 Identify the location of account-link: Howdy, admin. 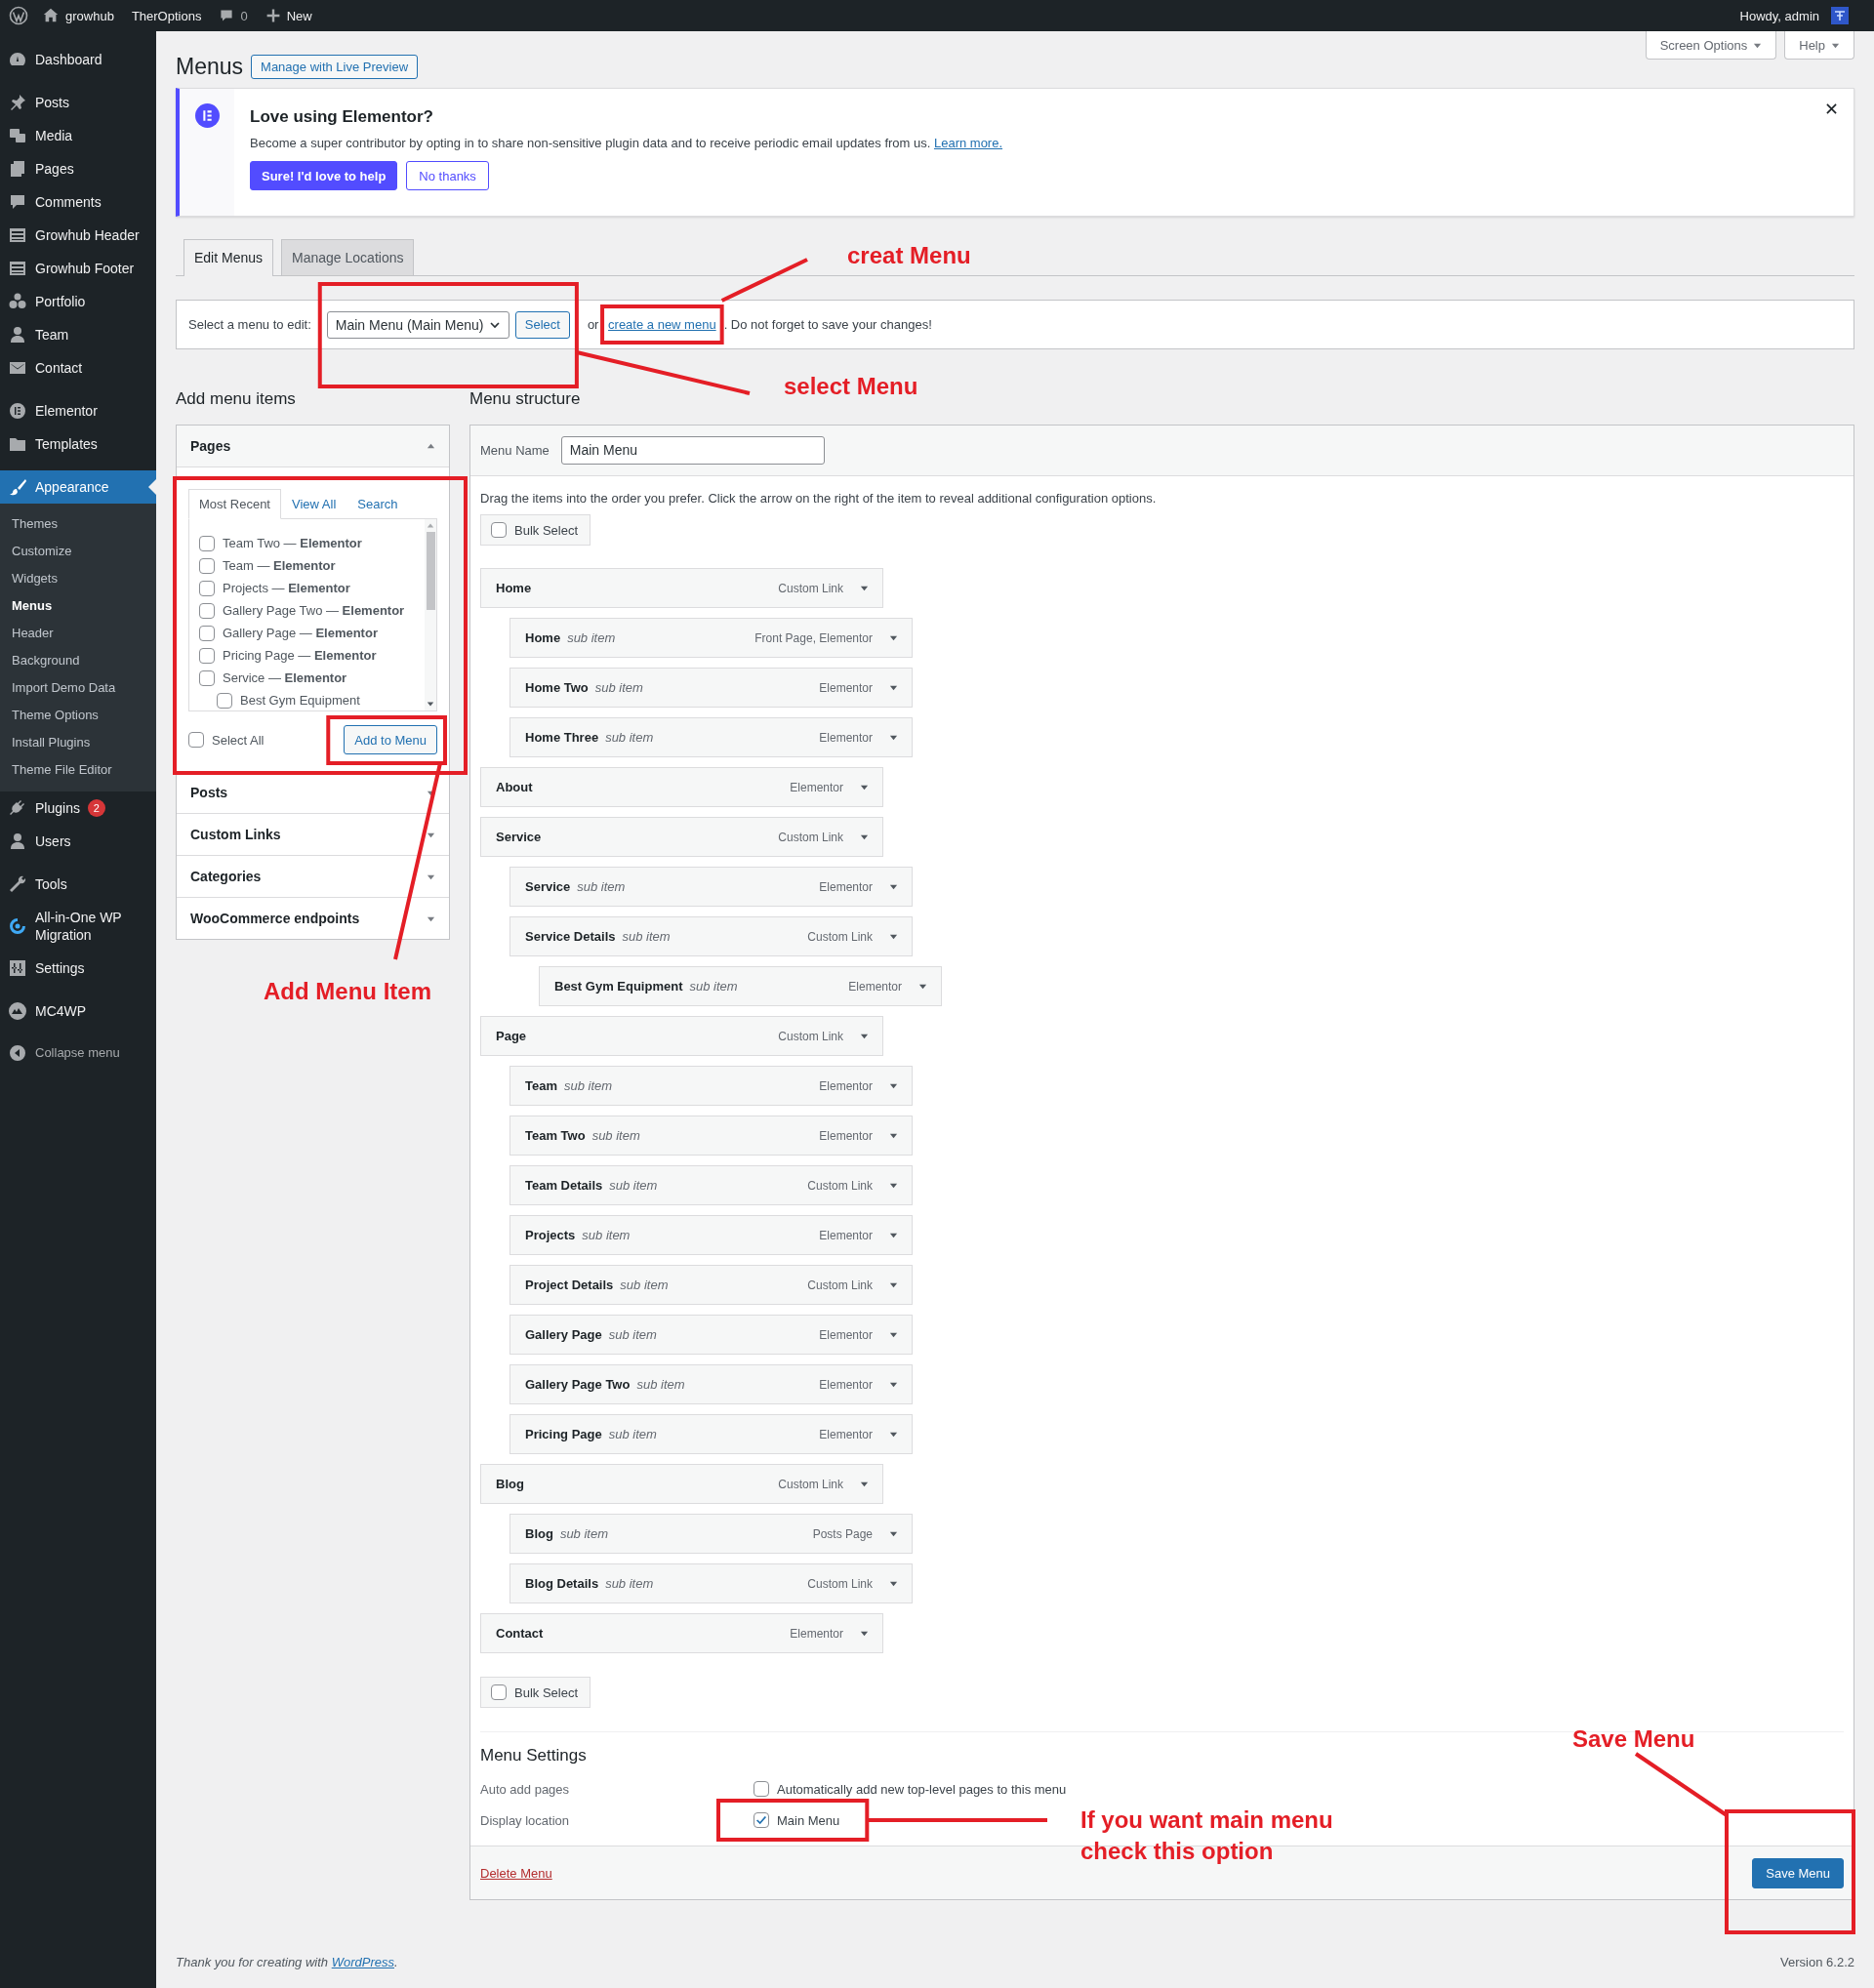
(1794, 15).